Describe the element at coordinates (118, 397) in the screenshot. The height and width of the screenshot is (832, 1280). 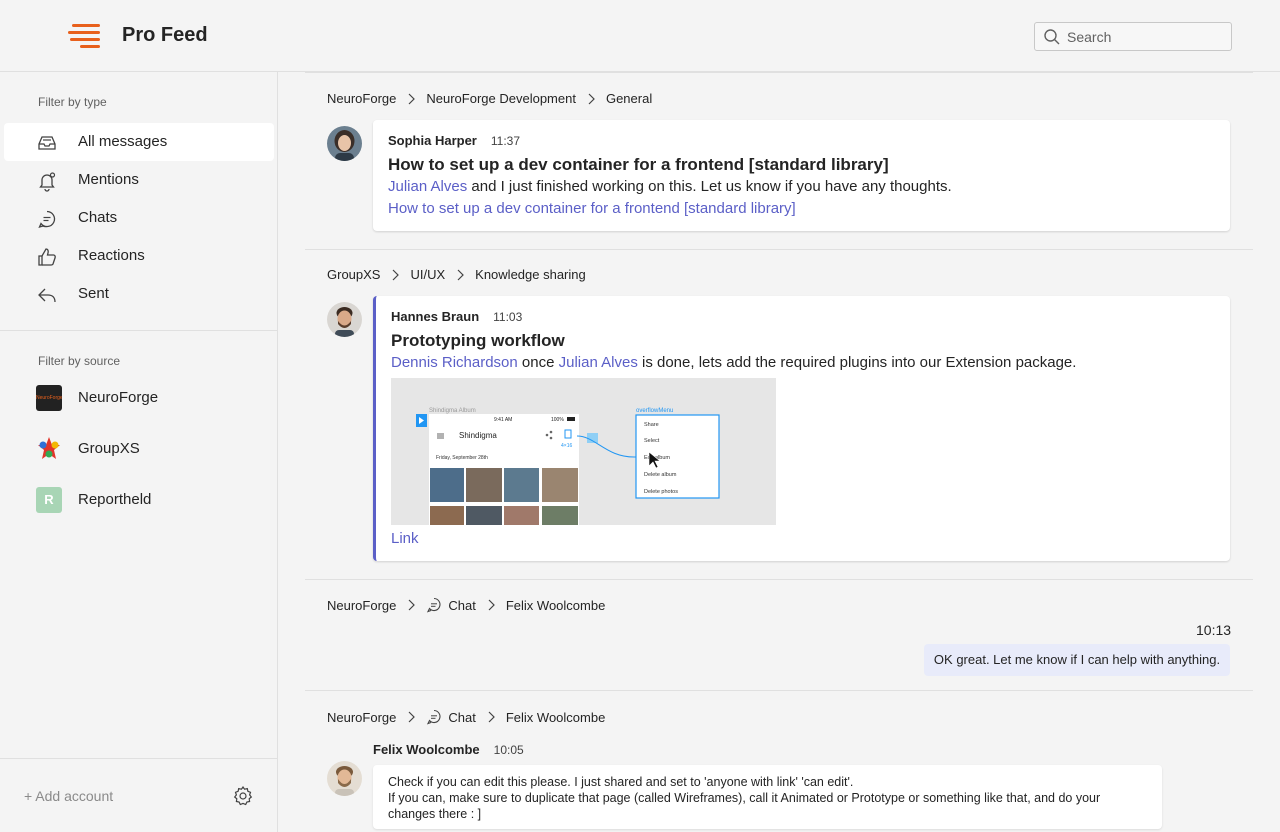
I see `source-label: NeuroForge` at that location.